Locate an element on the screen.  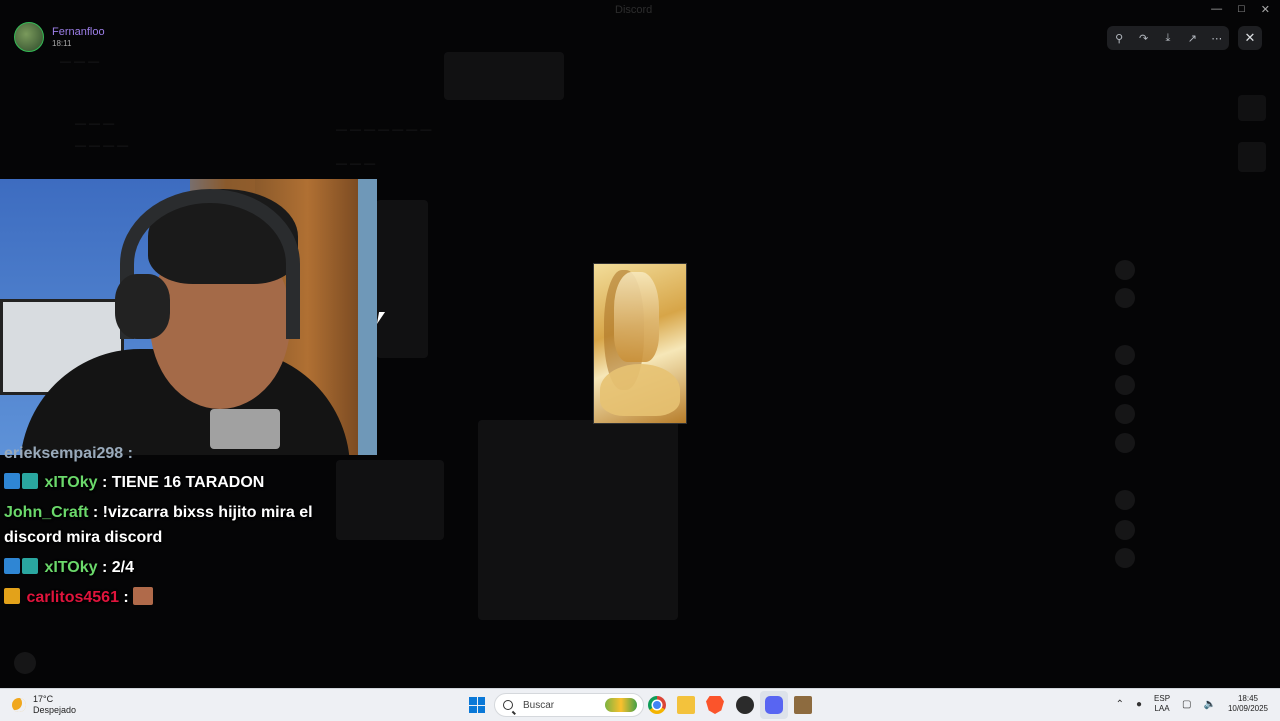
avatar is located at coordinates (29, 37).